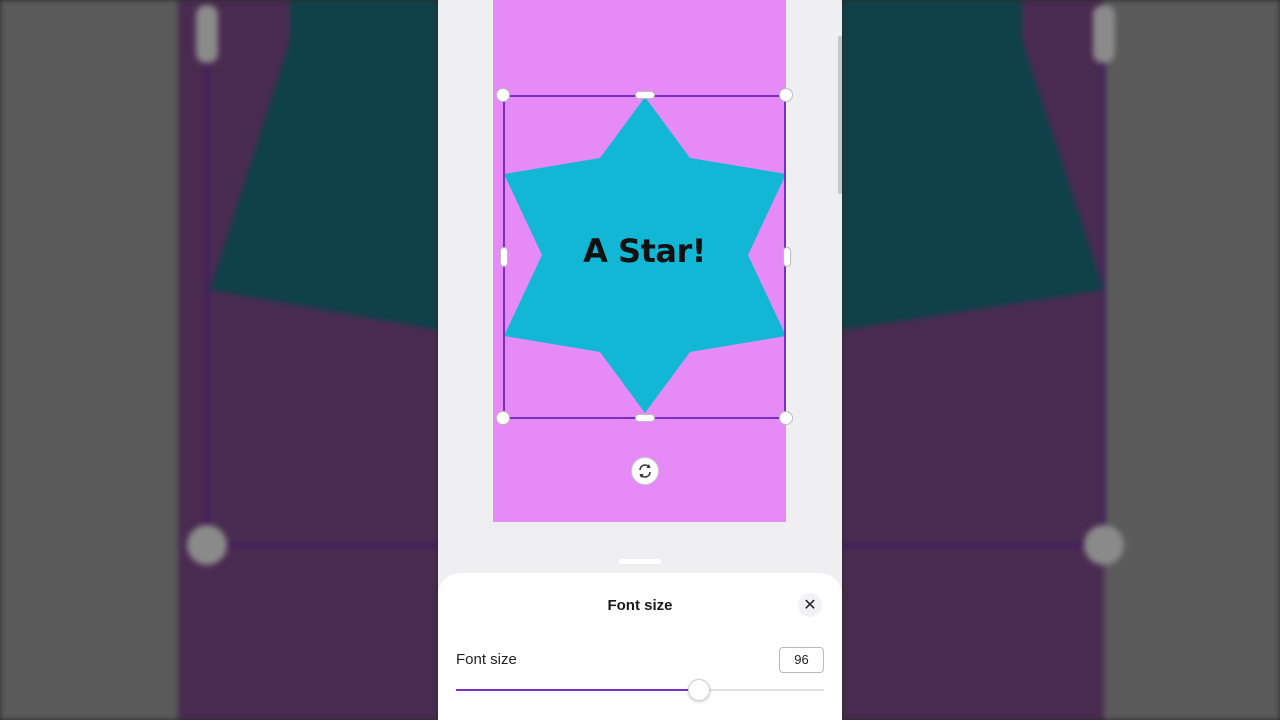  Describe the element at coordinates (786, 418) in the screenshot. I see `resize-handle-bottom-right` at that location.